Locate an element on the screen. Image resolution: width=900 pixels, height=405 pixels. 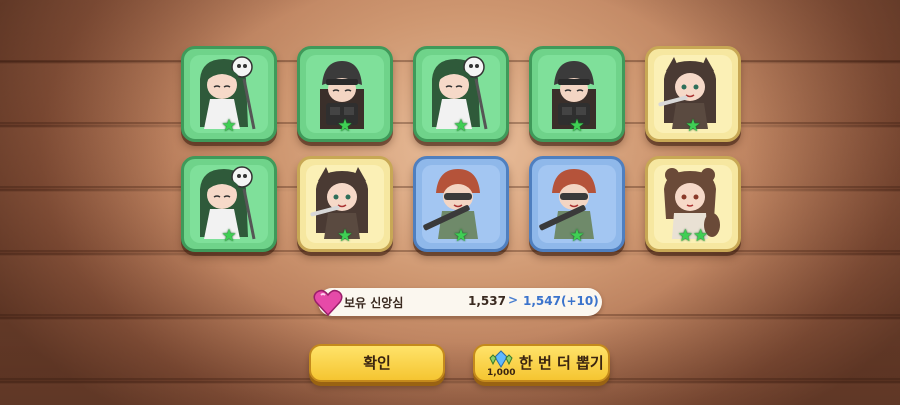
draw-again-label: 한 번 더 뽑기 is located at coordinates (561, 363).